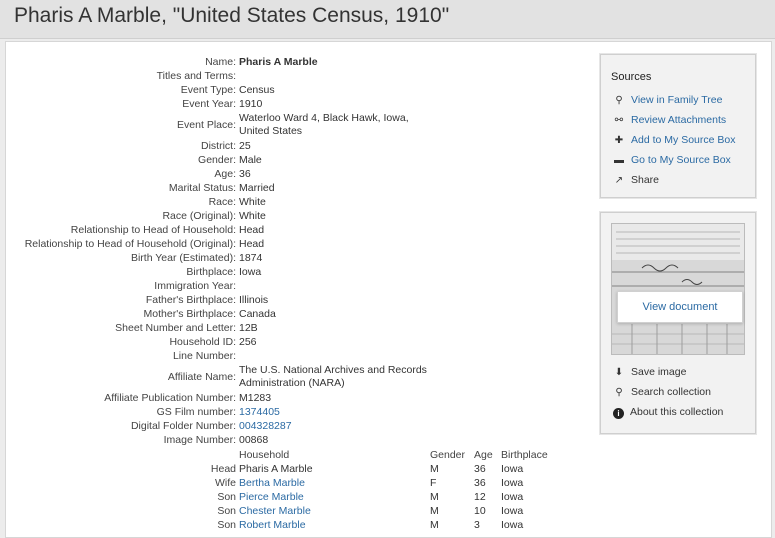 Image resolution: width=775 pixels, height=538 pixels. I want to click on birthplace-header: Birthplace, so click(524, 455).